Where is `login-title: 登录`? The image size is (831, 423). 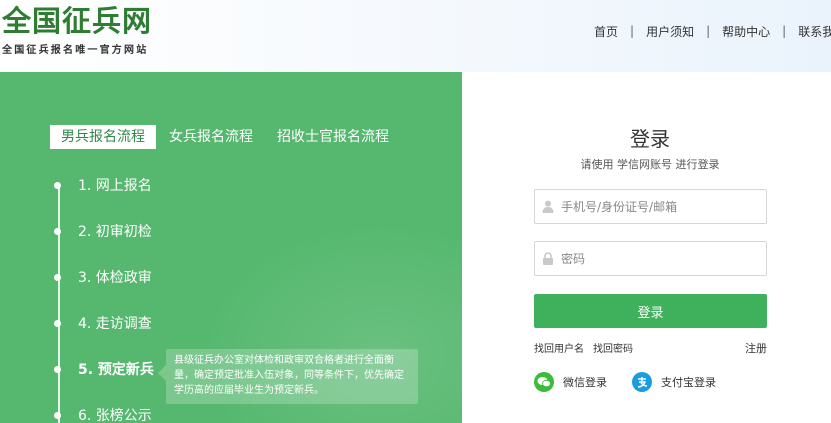
login-title: 登录 is located at coordinates (650, 139).